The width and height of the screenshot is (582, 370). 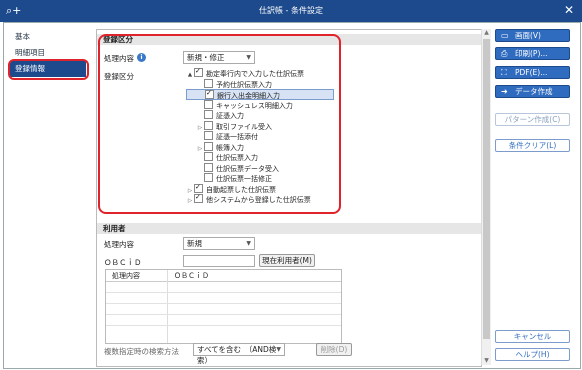 I want to click on screen-icon: ▭, so click(x=505, y=35).